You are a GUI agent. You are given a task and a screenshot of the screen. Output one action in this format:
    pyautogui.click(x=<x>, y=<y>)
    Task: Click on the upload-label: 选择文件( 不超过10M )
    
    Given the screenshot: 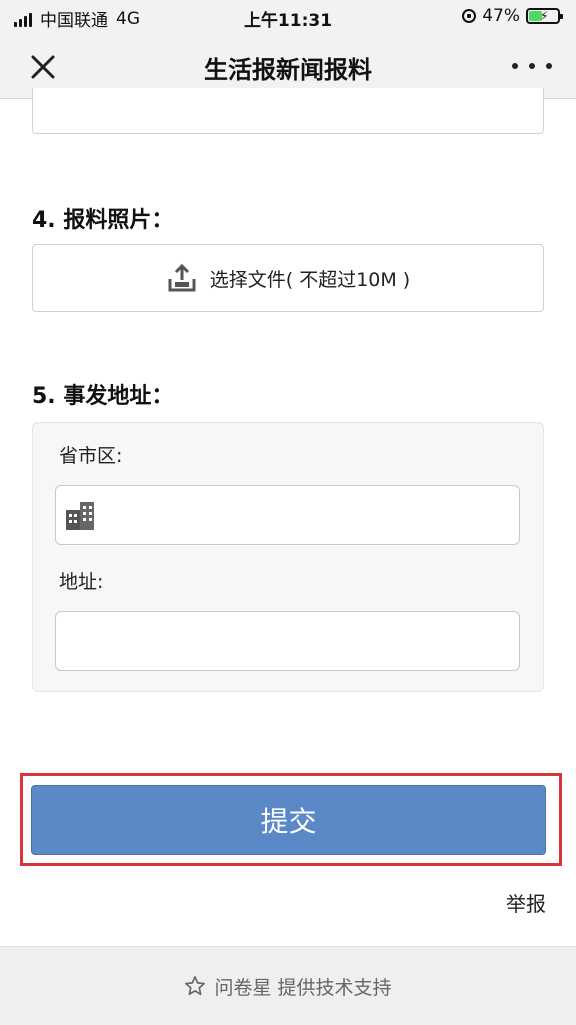 What is the action you would take?
    pyautogui.click(x=310, y=279)
    